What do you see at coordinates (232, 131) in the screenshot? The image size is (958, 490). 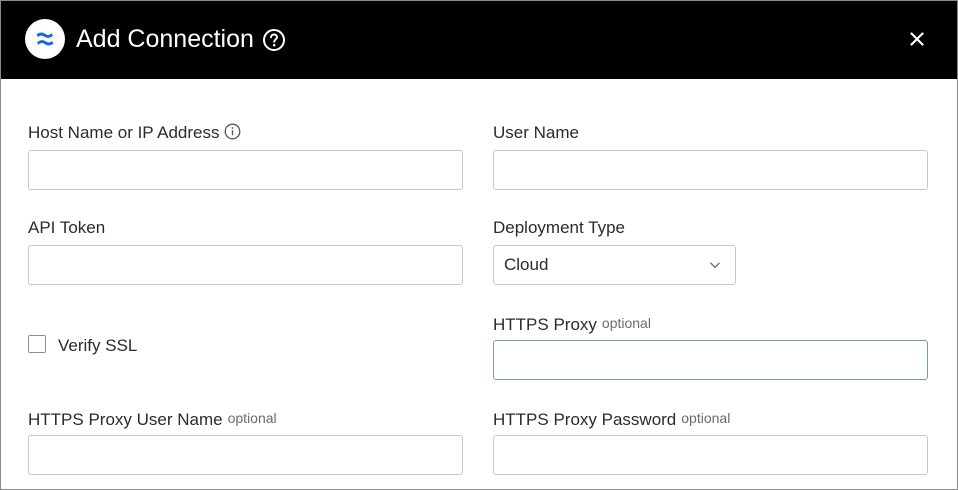 I see `info-circle-icon` at bounding box center [232, 131].